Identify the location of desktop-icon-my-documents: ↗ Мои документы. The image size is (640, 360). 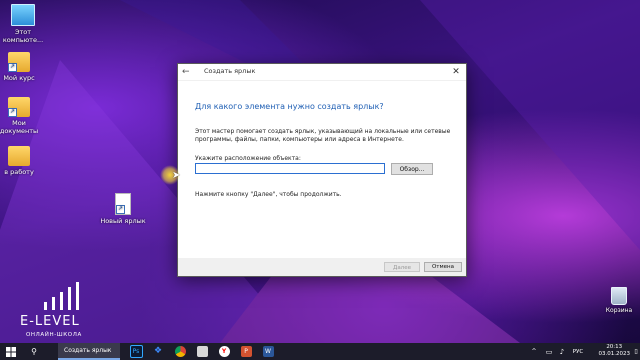
(21, 116).